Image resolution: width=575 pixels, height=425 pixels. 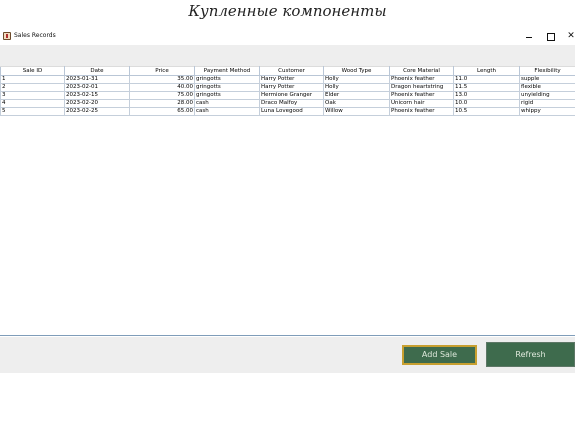 What do you see at coordinates (486, 103) in the screenshot?
I see `cell-length: 10.0` at bounding box center [486, 103].